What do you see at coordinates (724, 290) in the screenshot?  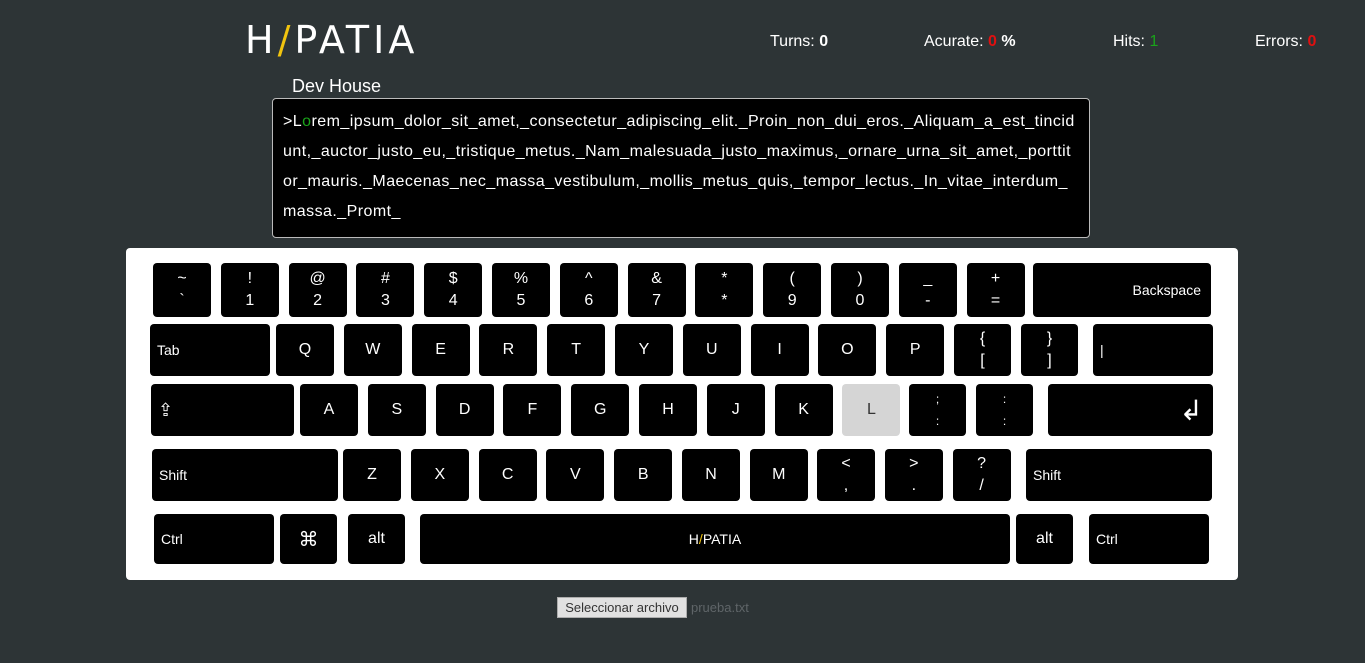 I see `key-symbol-8: * *` at bounding box center [724, 290].